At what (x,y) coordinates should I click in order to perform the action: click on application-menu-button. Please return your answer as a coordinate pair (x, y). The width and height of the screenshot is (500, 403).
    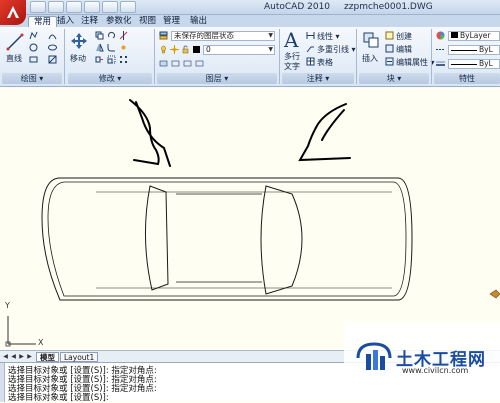
    Looking at the image, I should click on (13, 12).